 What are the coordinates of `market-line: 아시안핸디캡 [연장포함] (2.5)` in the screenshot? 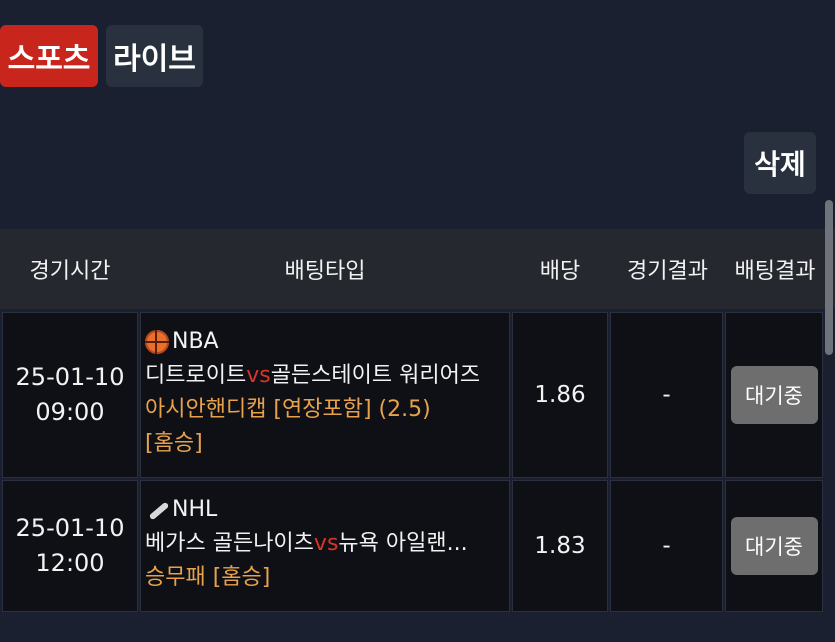 It's located at (327, 410).